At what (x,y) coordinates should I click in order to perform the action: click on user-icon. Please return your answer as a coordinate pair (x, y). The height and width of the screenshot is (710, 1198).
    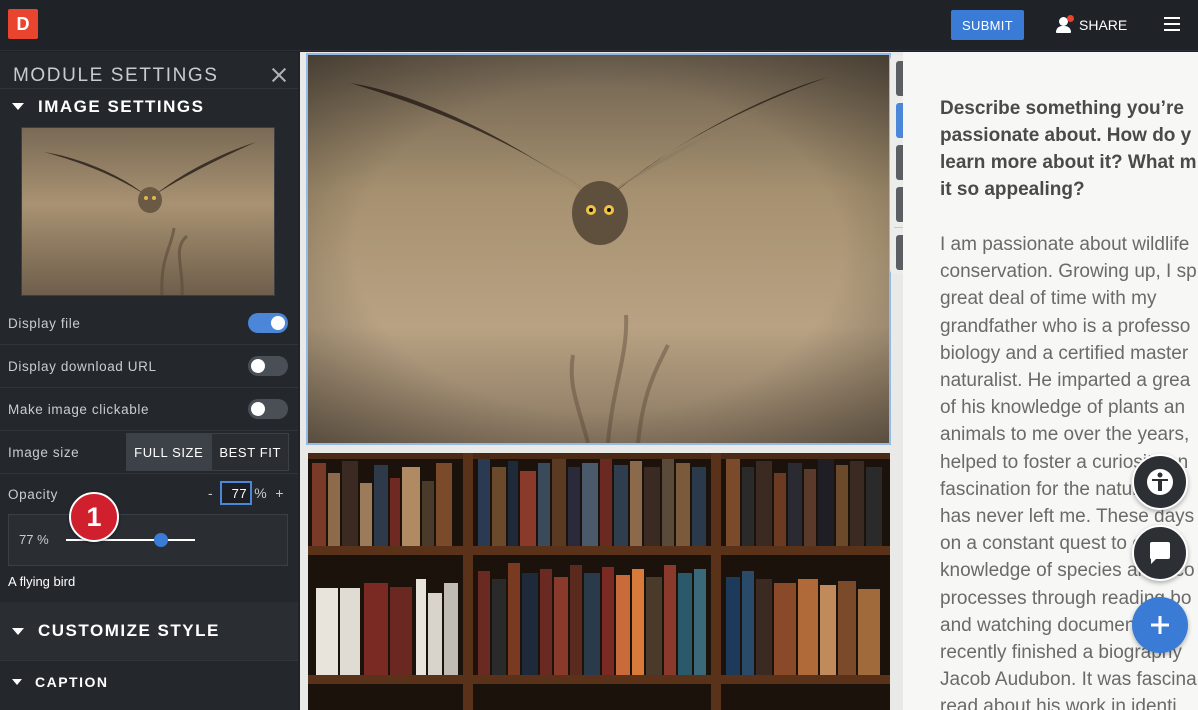
    Looking at the image, I should click on (1064, 24).